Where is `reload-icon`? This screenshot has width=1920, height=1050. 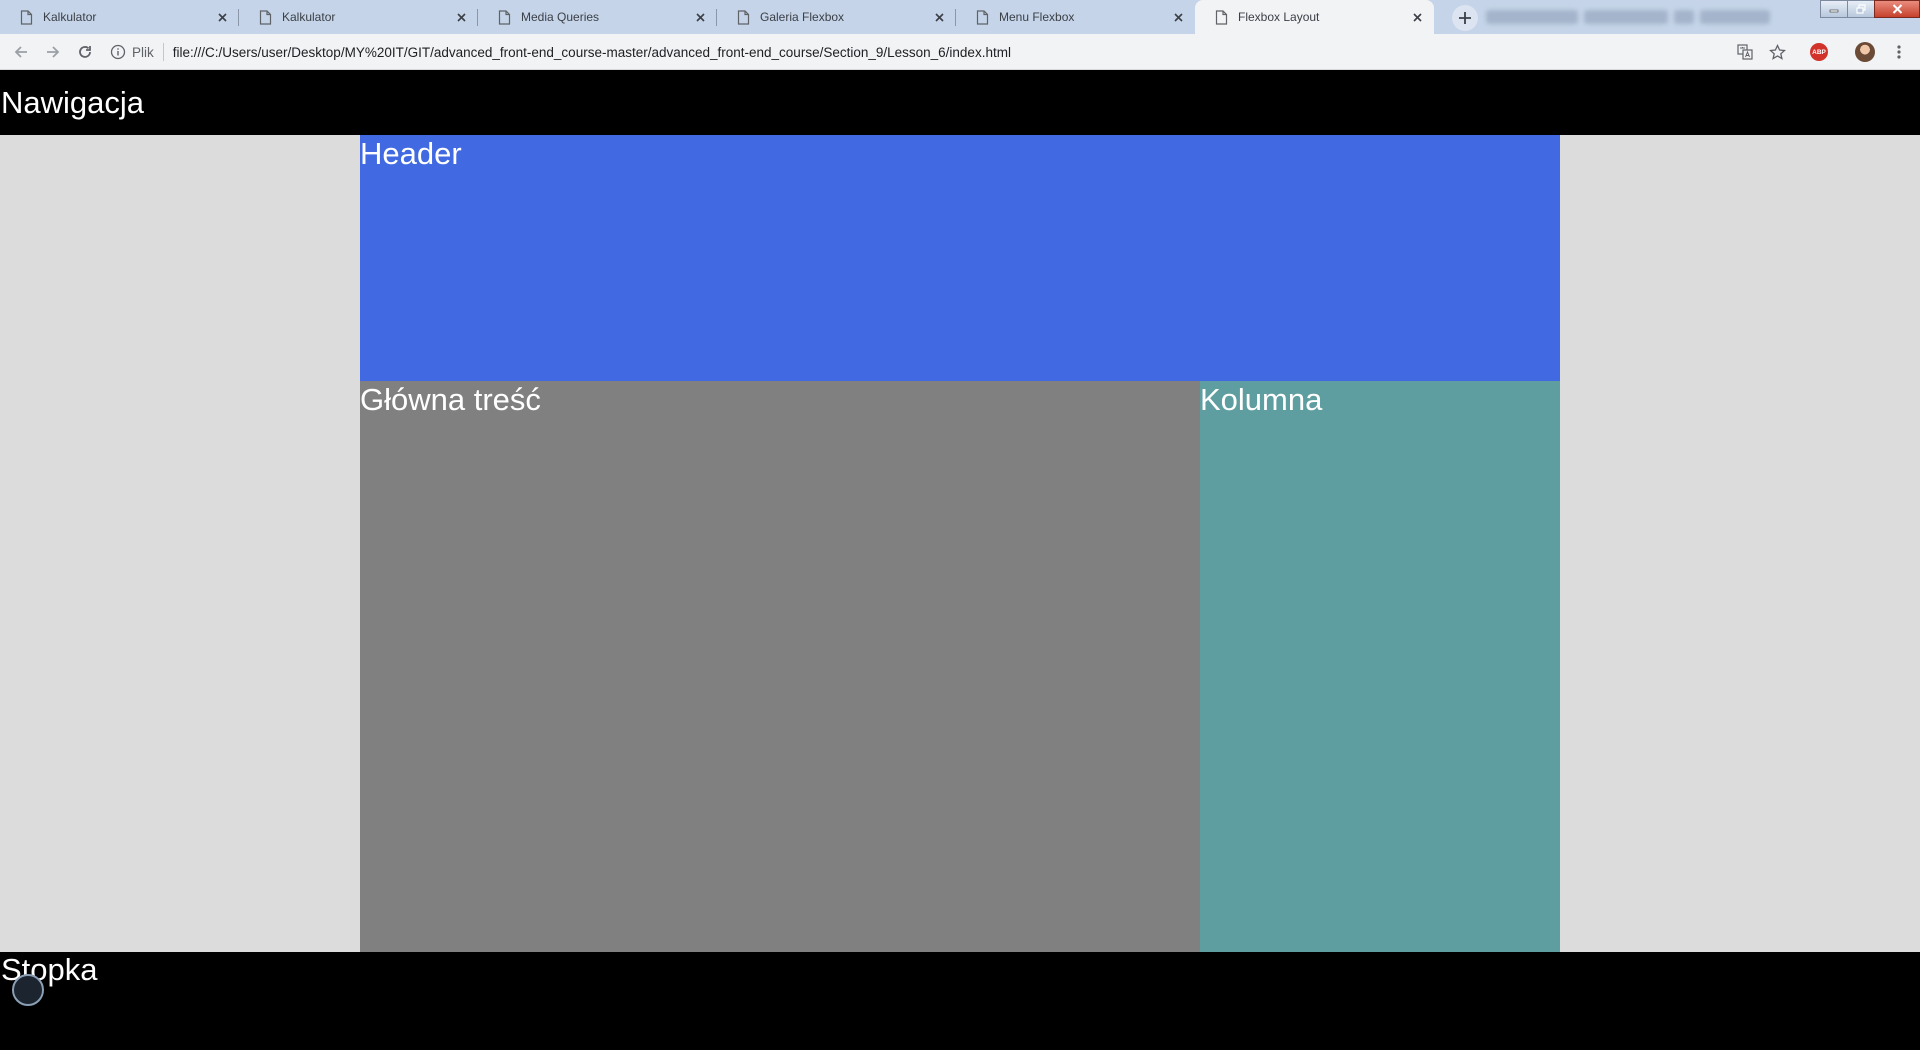
reload-icon is located at coordinates (85, 52).